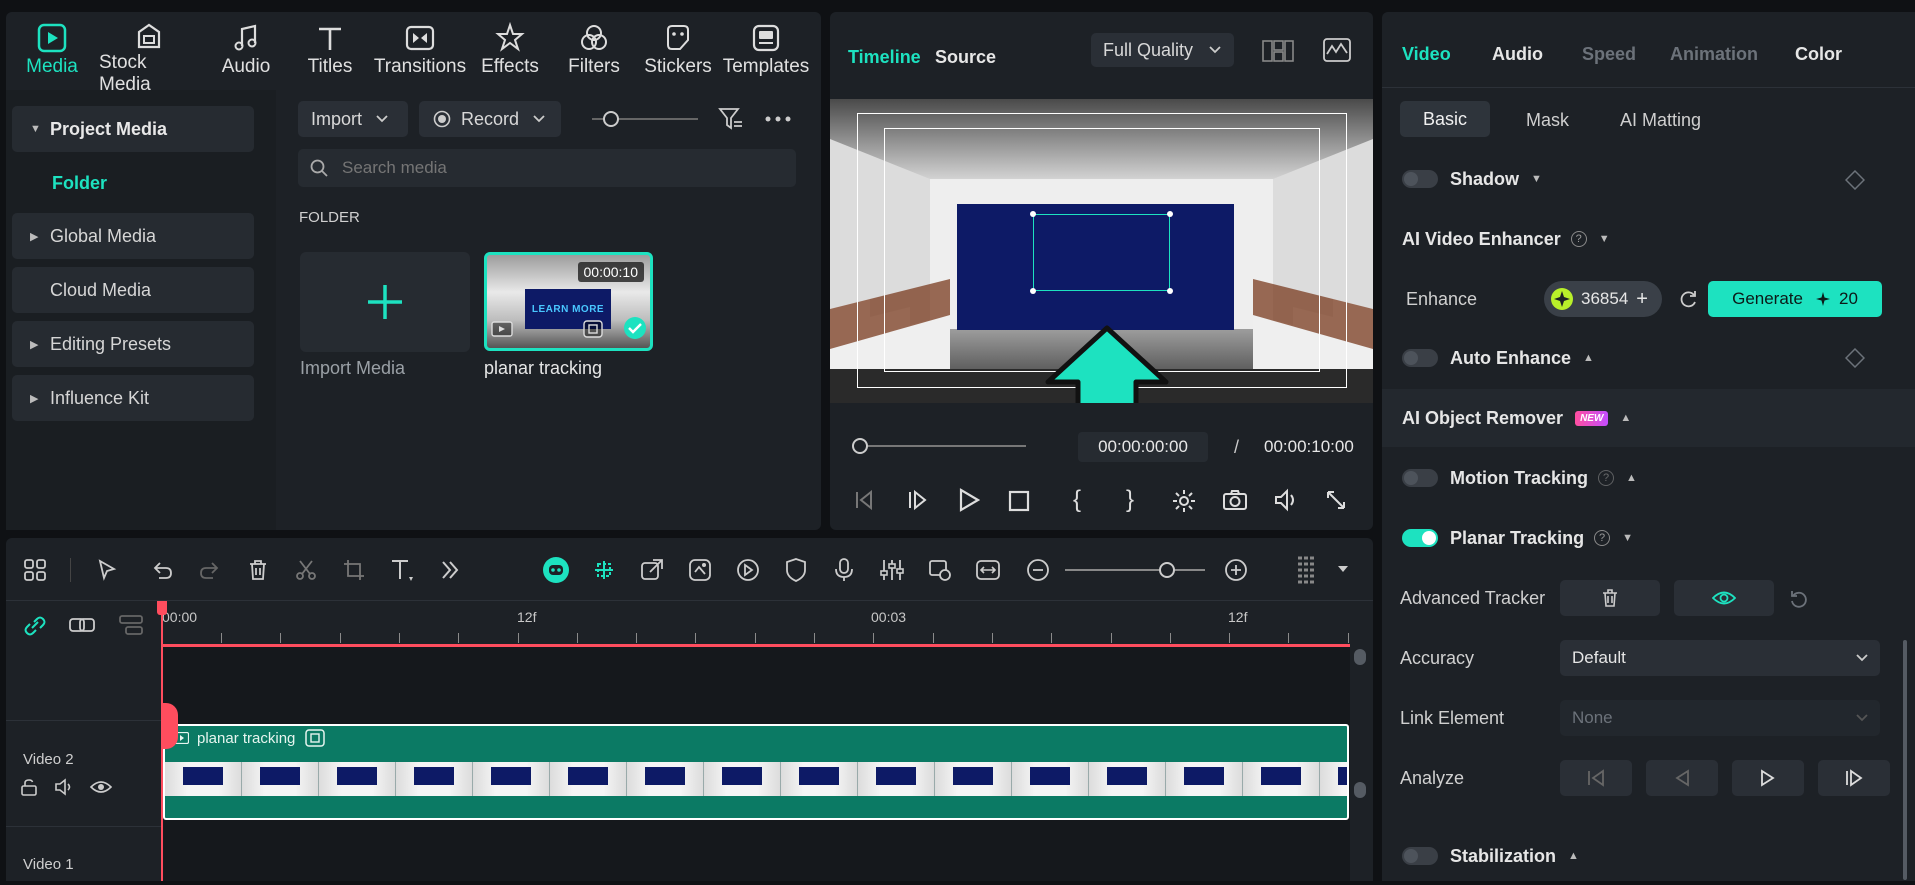 This screenshot has height=885, width=1915. What do you see at coordinates (450, 570) in the screenshot?
I see `more-tools-icon` at bounding box center [450, 570].